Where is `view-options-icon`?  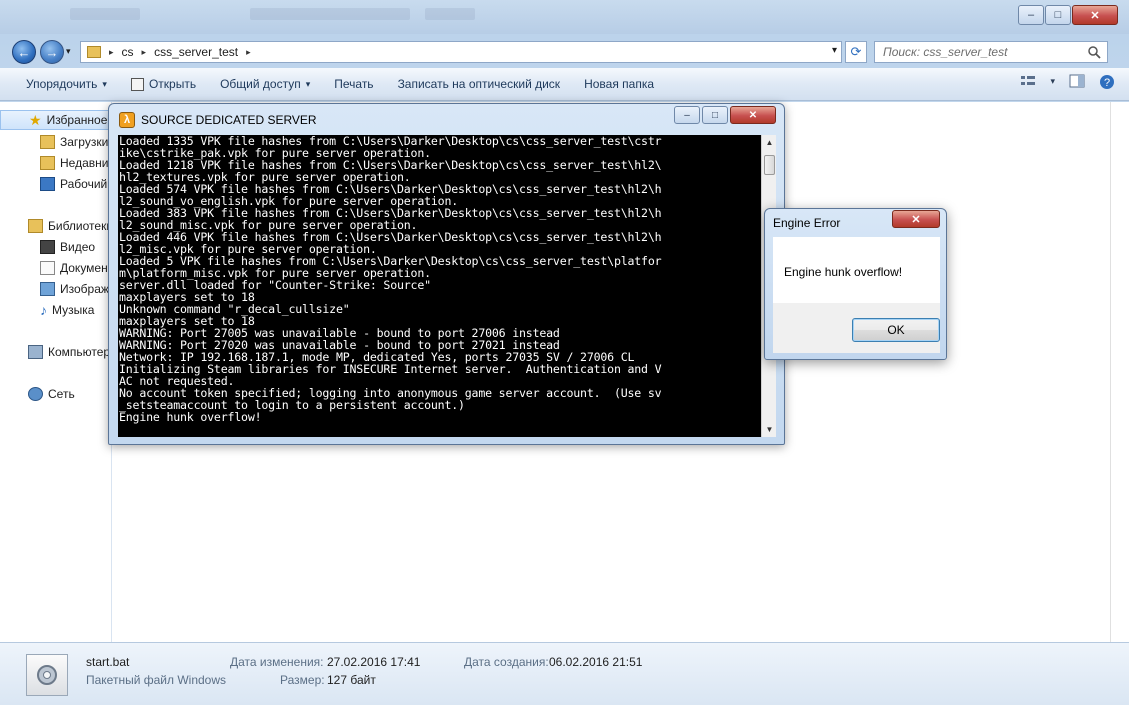
view-options-icon is located at coordinates (1028, 81).